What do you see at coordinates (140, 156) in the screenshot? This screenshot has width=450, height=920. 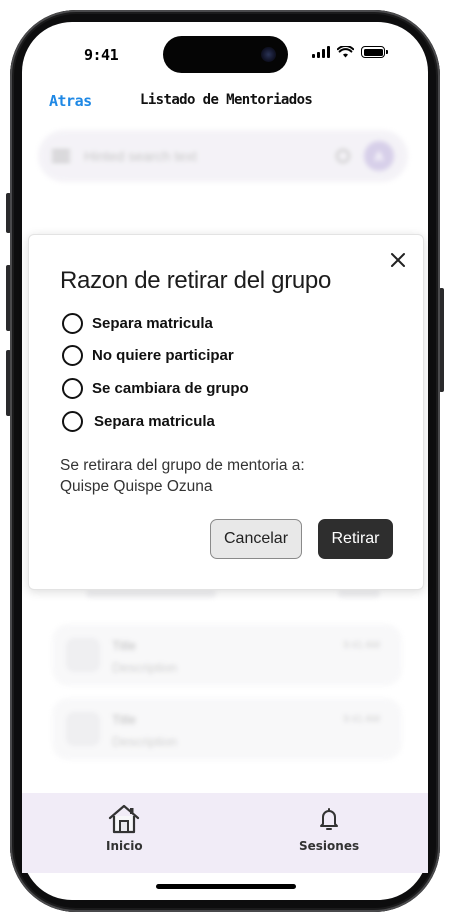 I see `search-placeholder: Hinted search text` at bounding box center [140, 156].